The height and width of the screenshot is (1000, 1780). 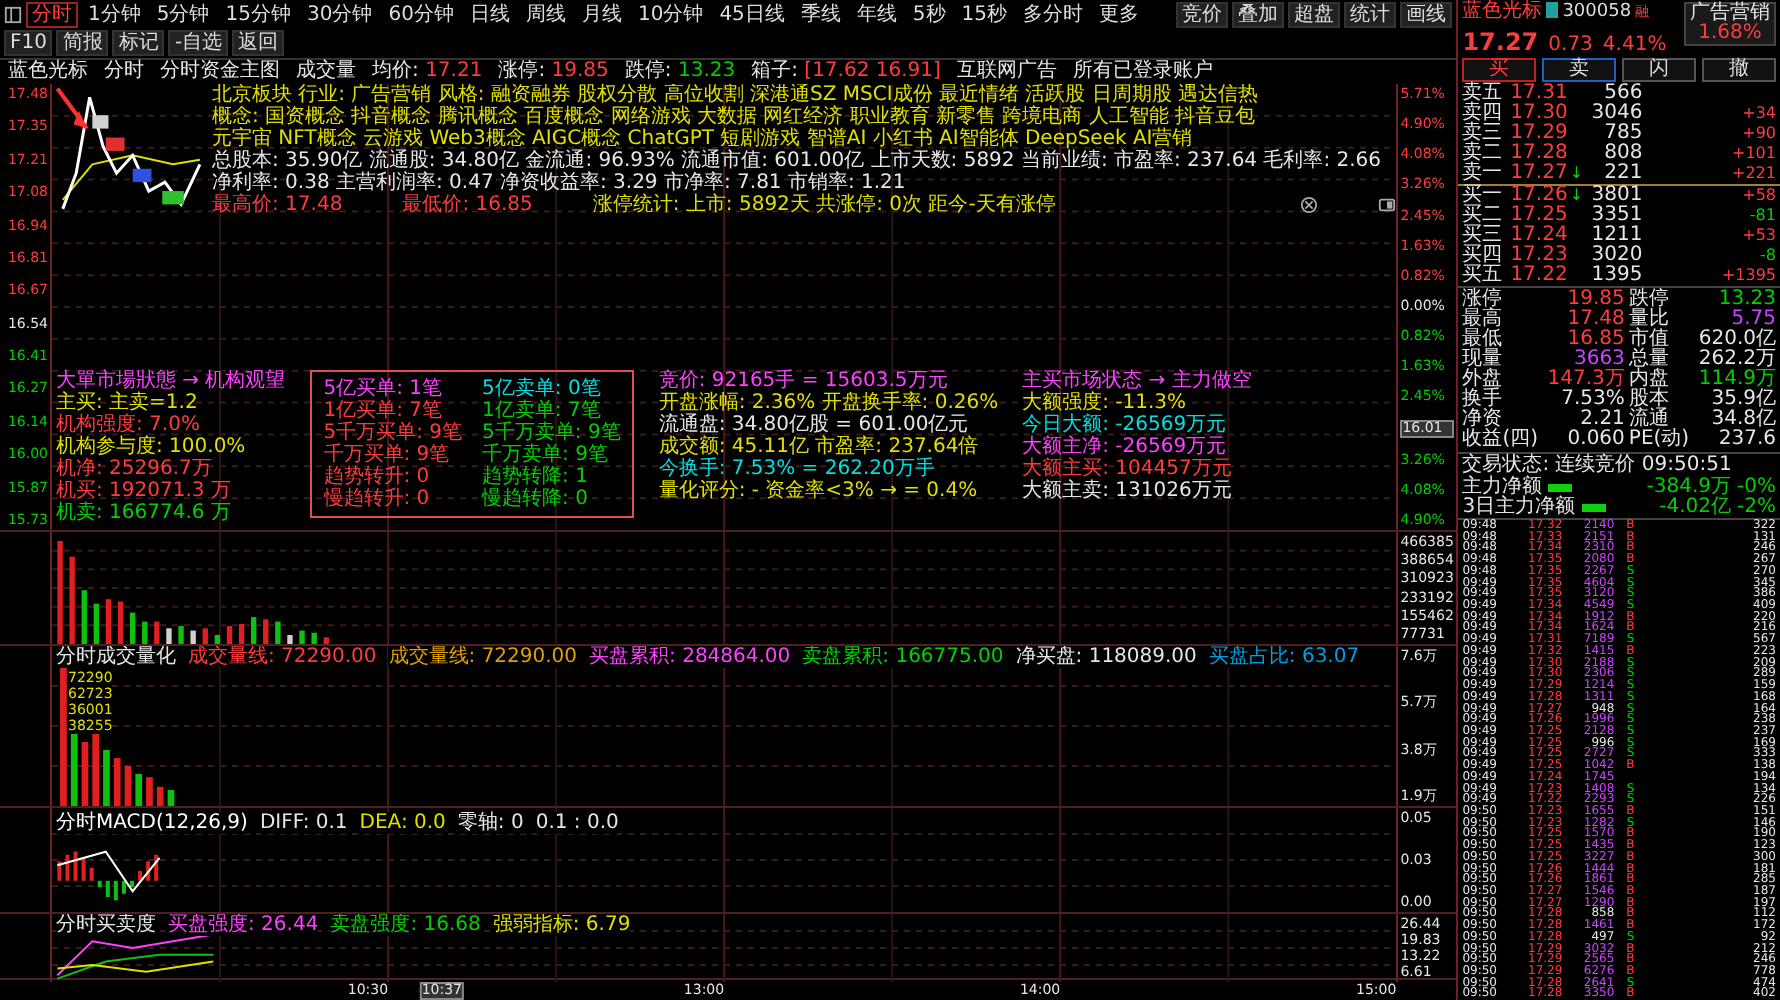 What do you see at coordinates (1483, 276) in the screenshot?
I see `order-level-label: 买五` at bounding box center [1483, 276].